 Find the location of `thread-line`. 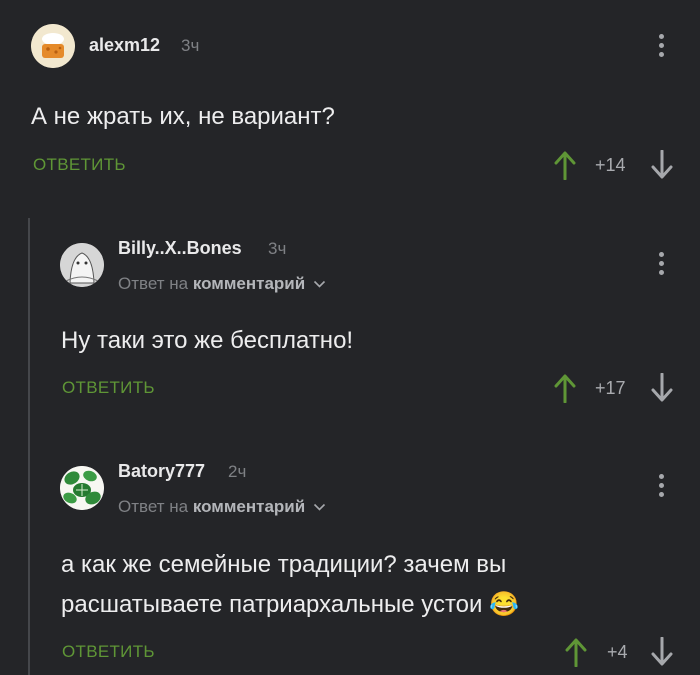

thread-line is located at coordinates (29, 446).